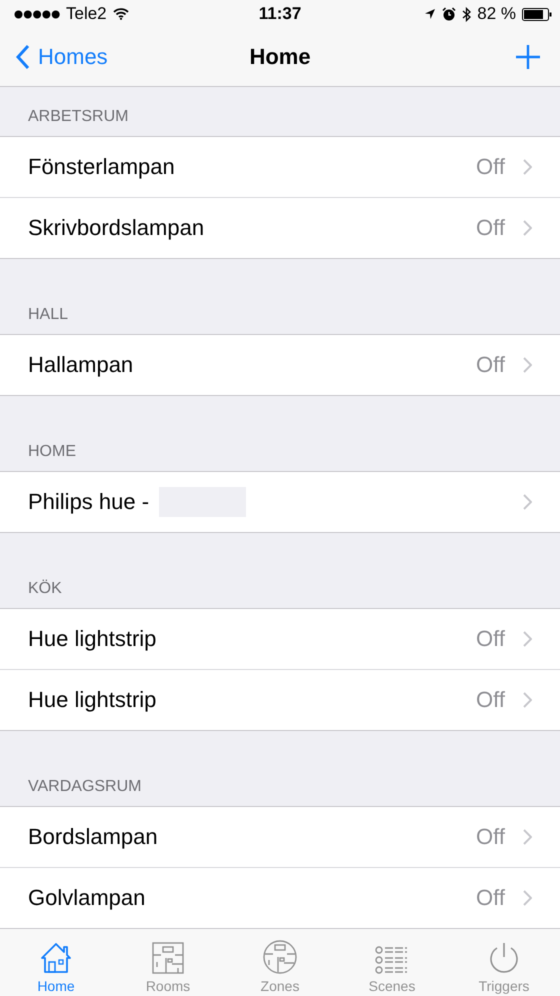 Image resolution: width=560 pixels, height=996 pixels. What do you see at coordinates (430, 14) in the screenshot?
I see `location-icon` at bounding box center [430, 14].